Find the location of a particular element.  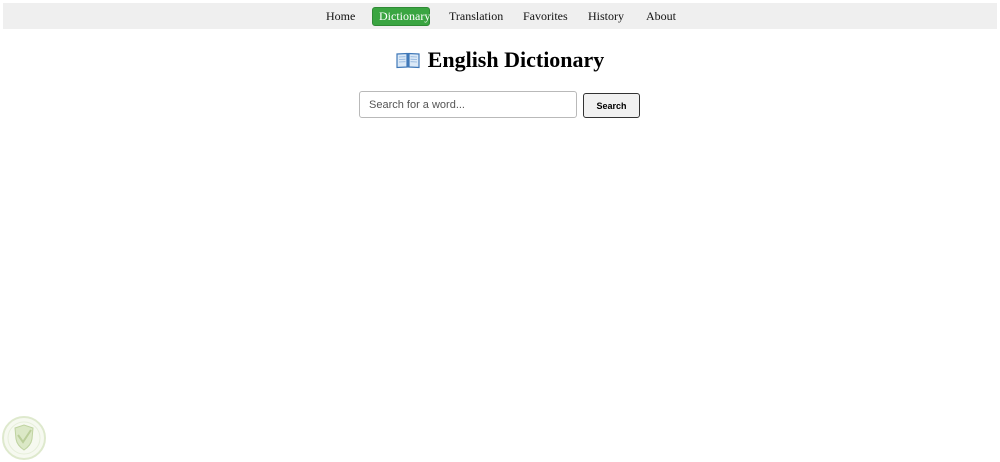

shield-logo-icon is located at coordinates (24, 438).